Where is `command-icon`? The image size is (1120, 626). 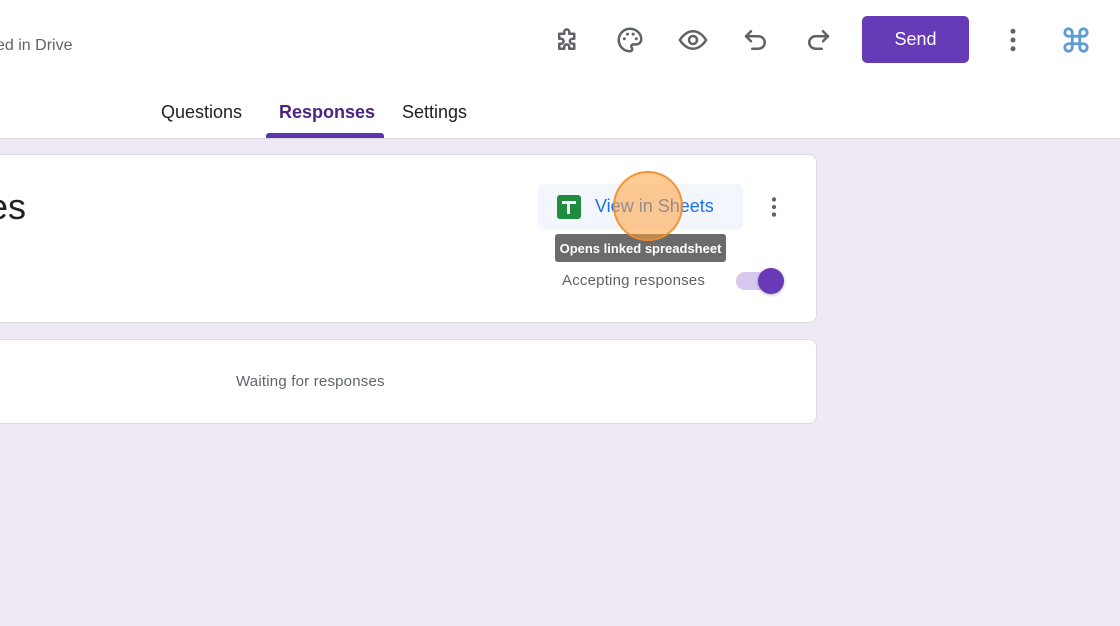
command-icon is located at coordinates (1076, 40).